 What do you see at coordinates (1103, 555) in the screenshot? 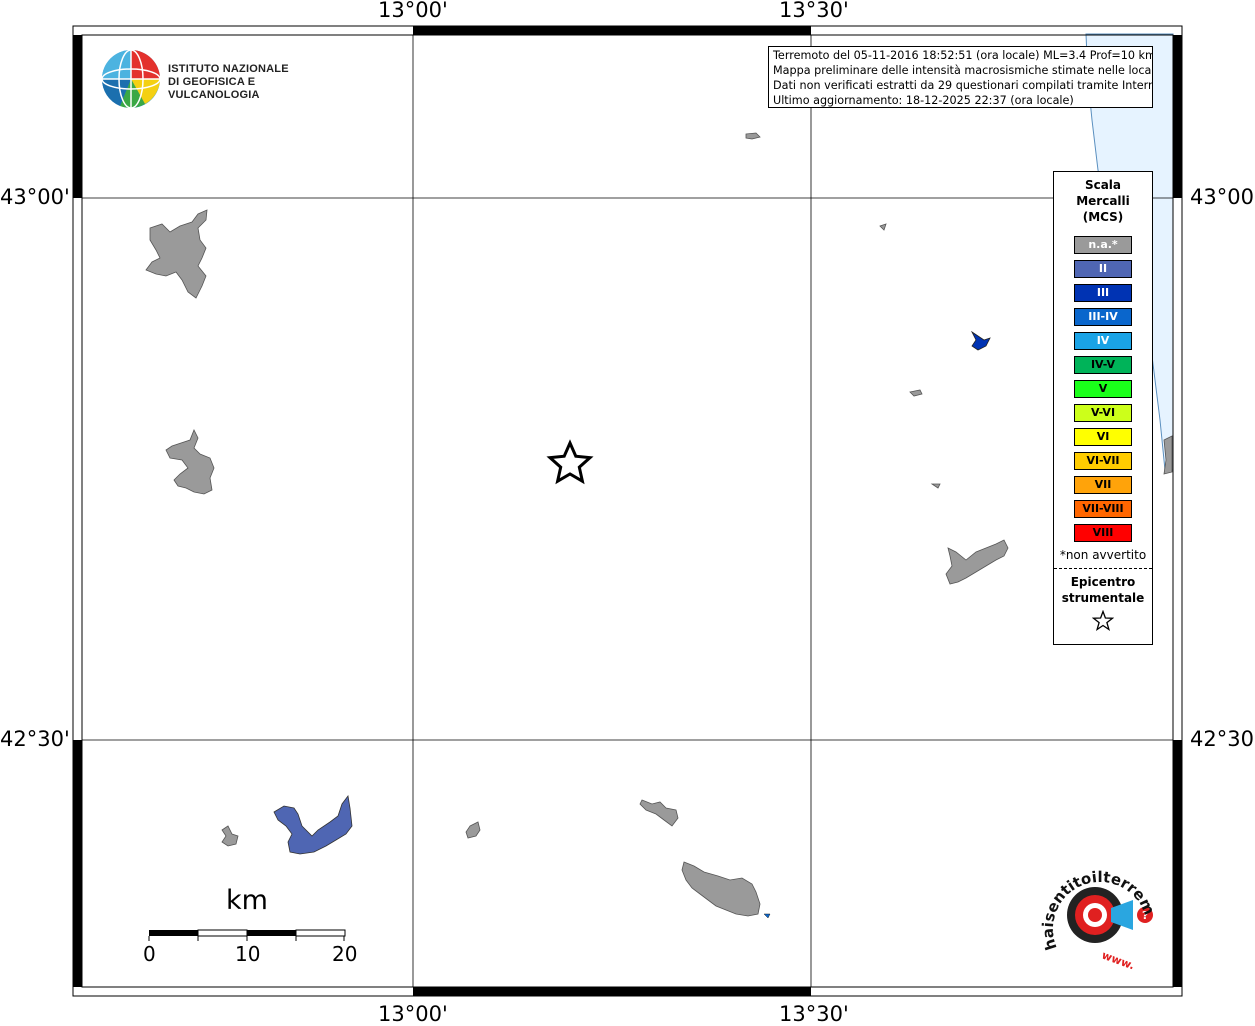
I see `legend-note: *non avvertito` at bounding box center [1103, 555].